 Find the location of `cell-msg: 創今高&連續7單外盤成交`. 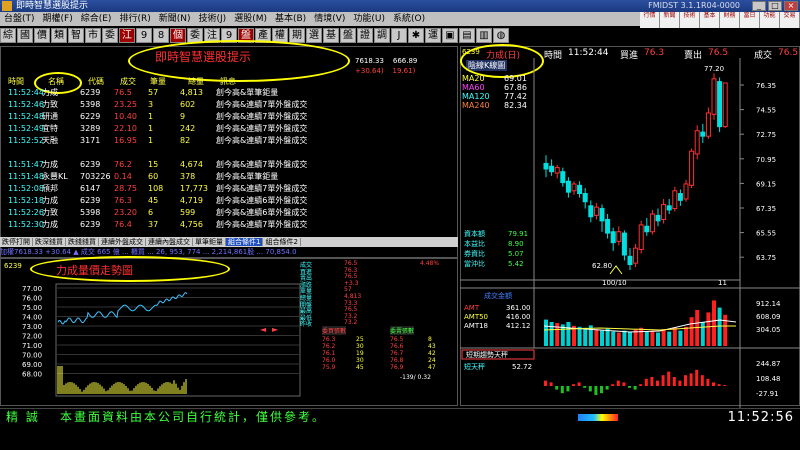

cell-msg: 創今高&連續7單外盤成交 is located at coordinates (262, 188).